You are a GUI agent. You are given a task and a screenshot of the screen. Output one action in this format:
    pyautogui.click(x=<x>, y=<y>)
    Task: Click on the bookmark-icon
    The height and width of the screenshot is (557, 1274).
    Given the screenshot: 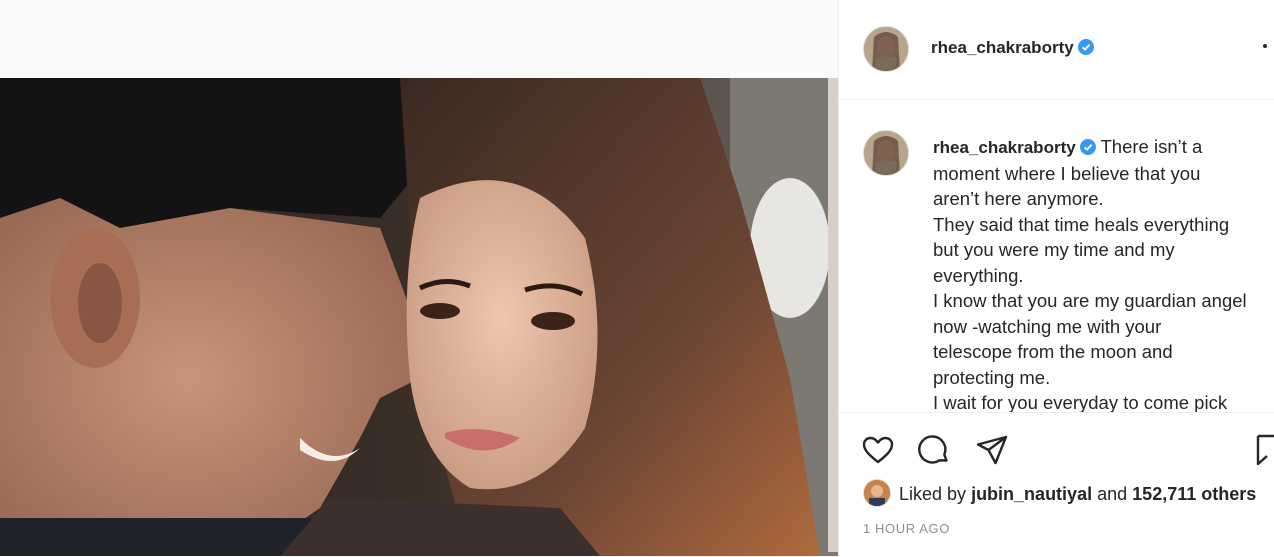 What is the action you would take?
    pyautogui.click(x=1264, y=450)
    